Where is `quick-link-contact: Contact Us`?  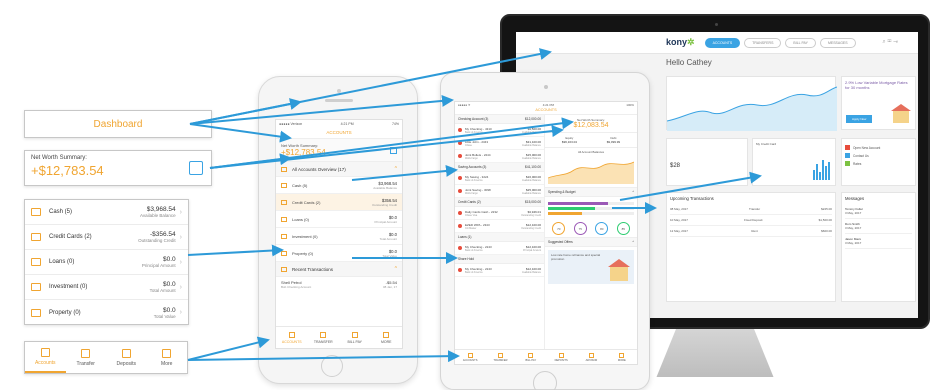
quick-link-contact: Contact Us is located at coordinates (878, 155).